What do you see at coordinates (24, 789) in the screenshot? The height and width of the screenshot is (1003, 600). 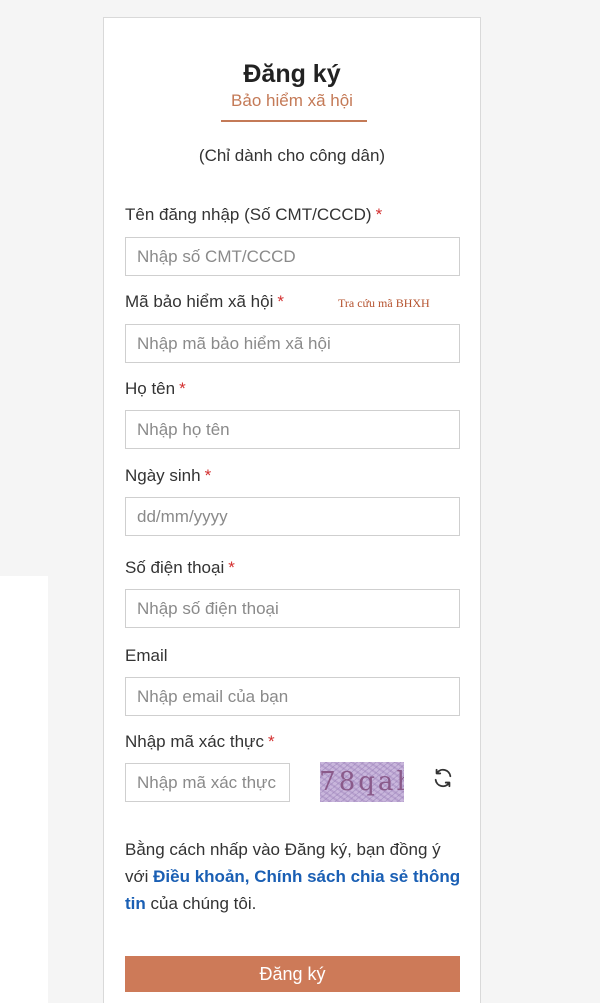 I see `page-background-panel` at bounding box center [24, 789].